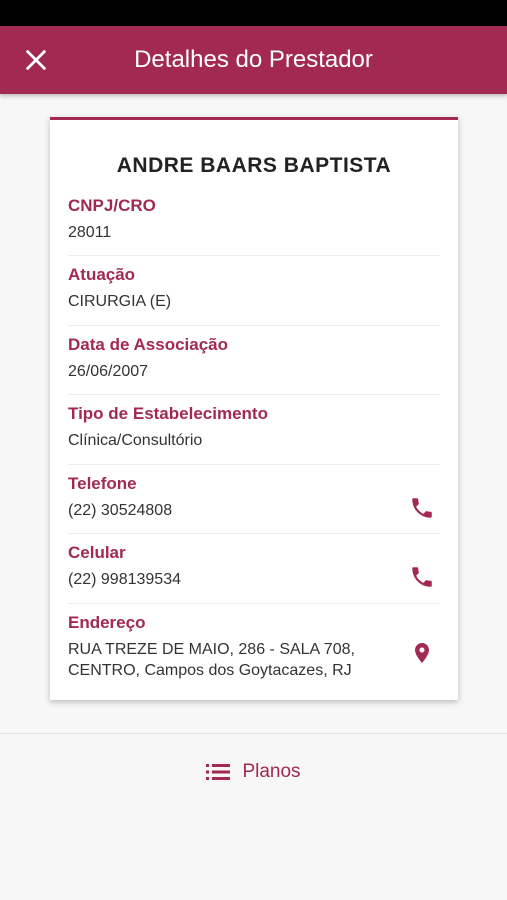  What do you see at coordinates (102, 483) in the screenshot?
I see `field-label: Telefone` at bounding box center [102, 483].